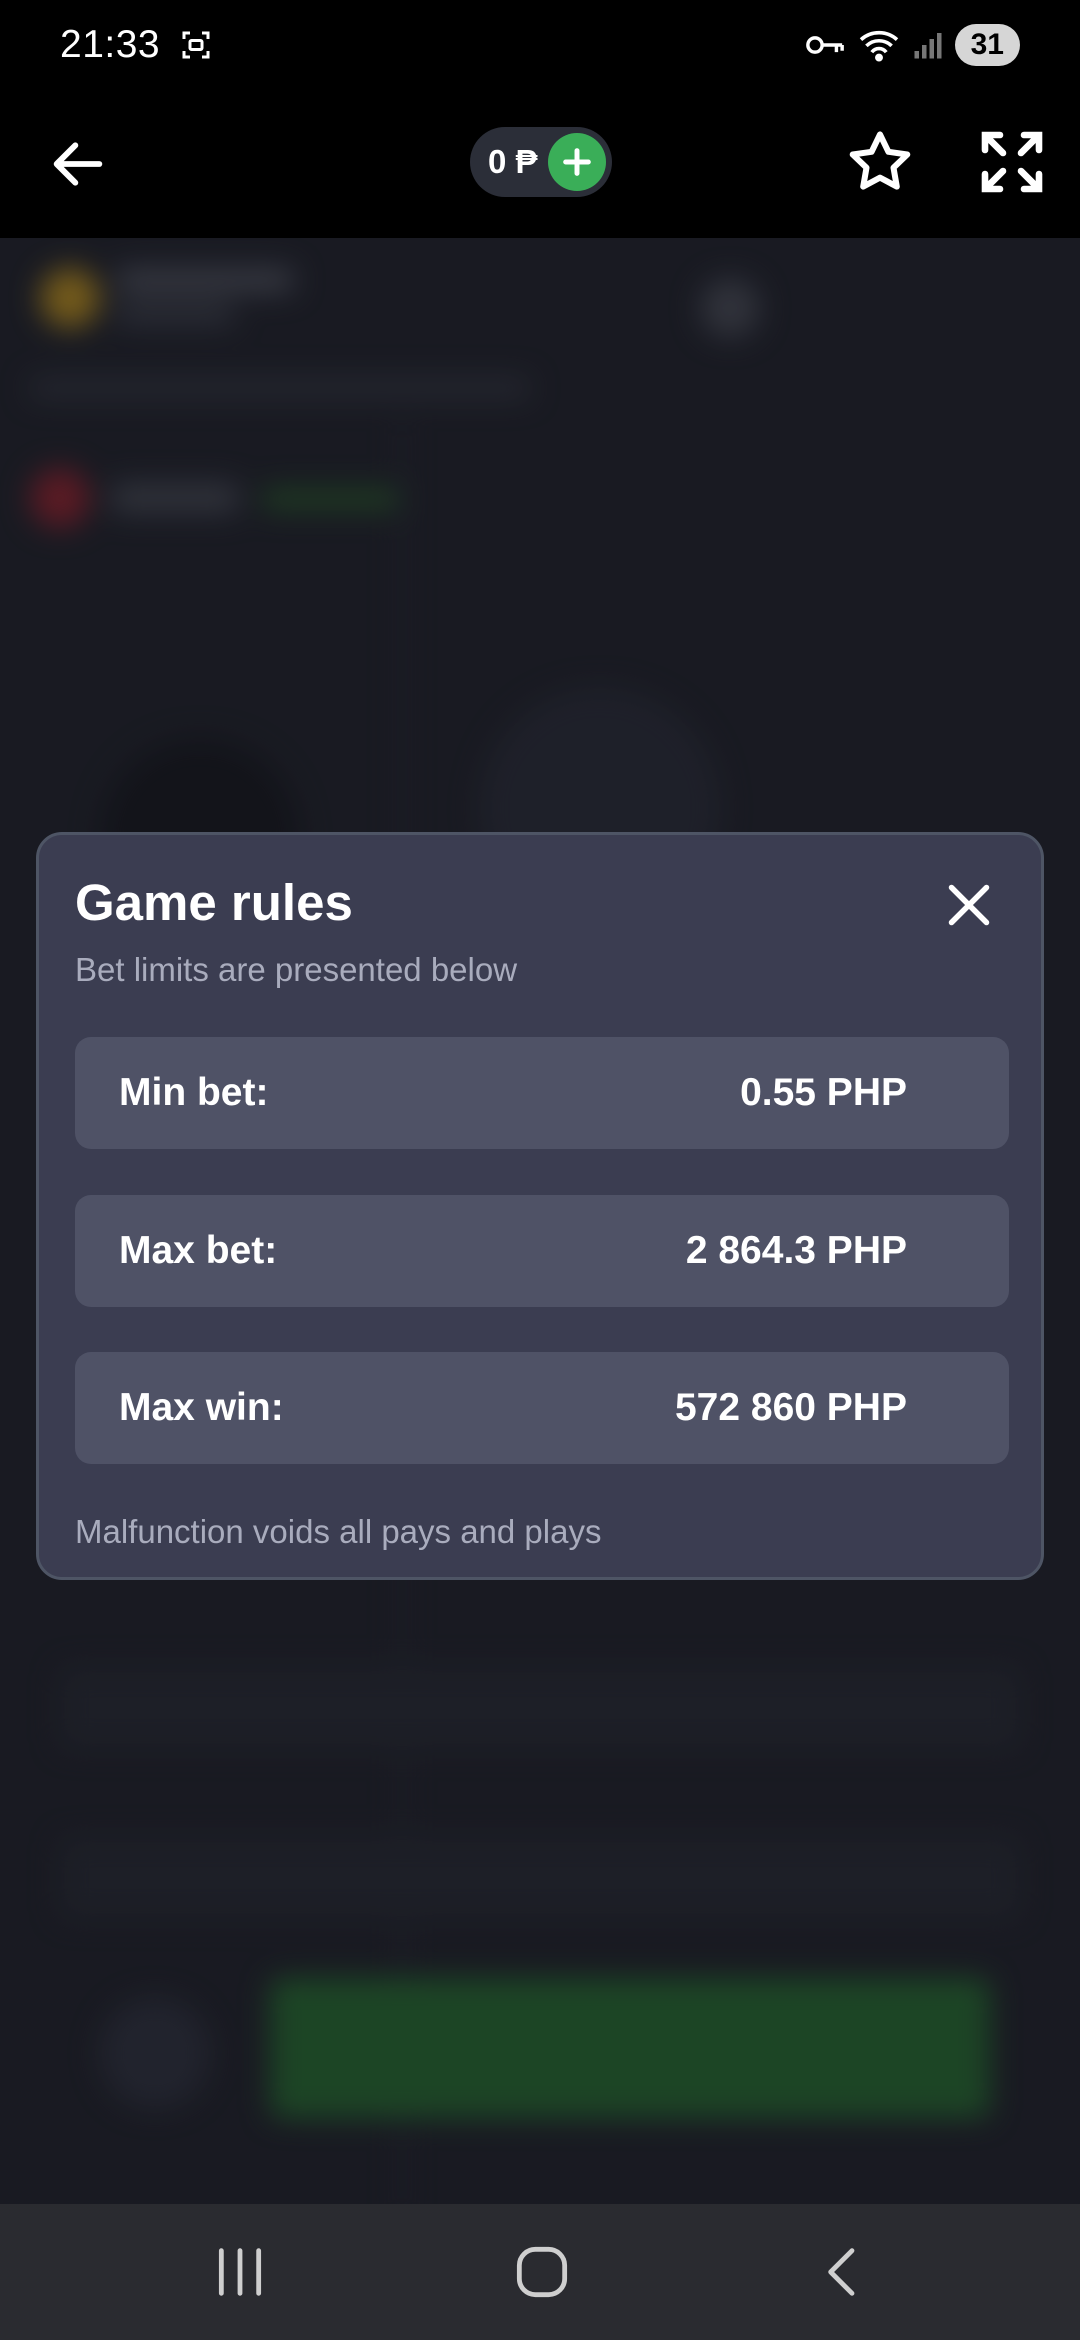 This screenshot has height=2340, width=1080. Describe the element at coordinates (196, 45) in the screenshot. I see `screenshot-icon` at that location.